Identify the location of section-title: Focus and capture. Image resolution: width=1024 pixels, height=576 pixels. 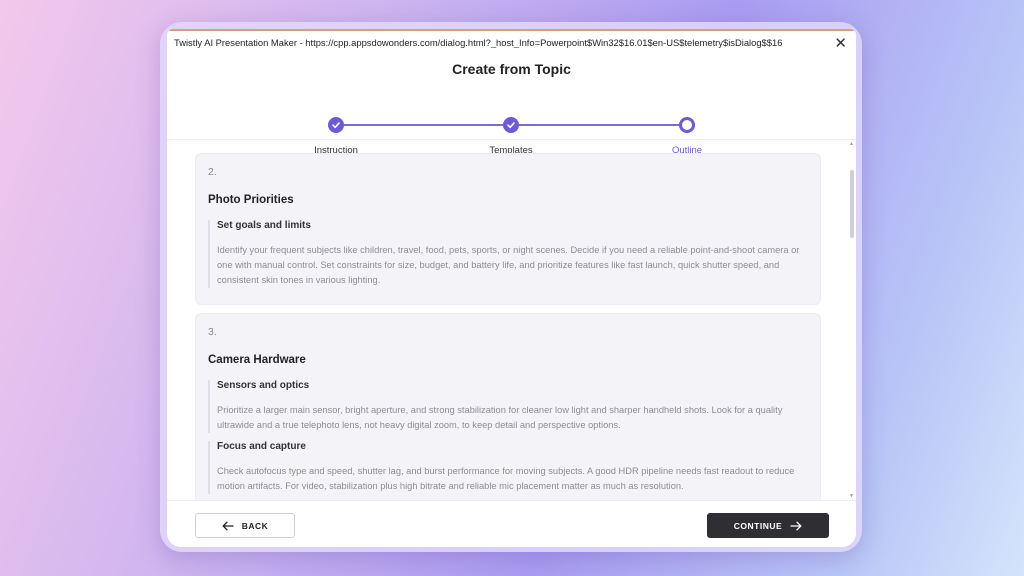
(261, 446).